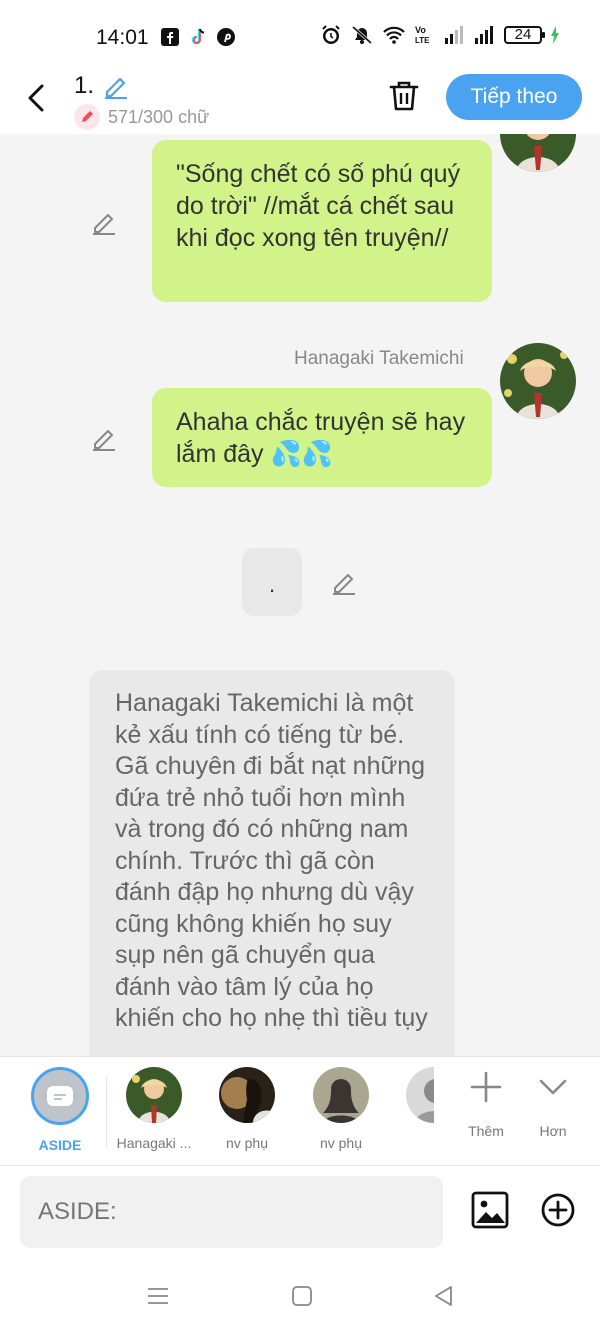  I want to click on home-nav-button, so click(302, 1298).